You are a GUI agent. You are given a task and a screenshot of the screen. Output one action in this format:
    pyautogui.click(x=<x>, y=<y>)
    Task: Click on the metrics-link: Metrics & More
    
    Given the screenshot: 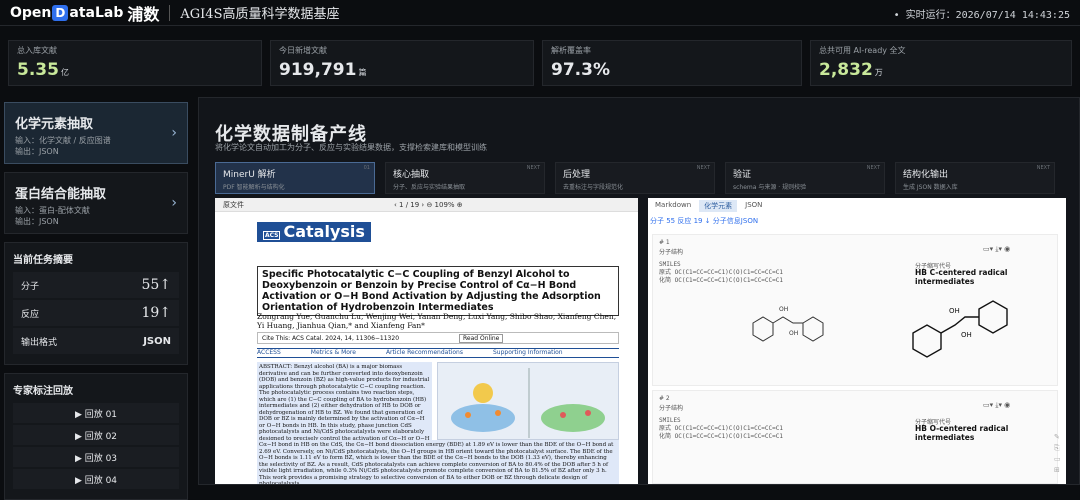 What is the action you would take?
    pyautogui.click(x=333, y=352)
    